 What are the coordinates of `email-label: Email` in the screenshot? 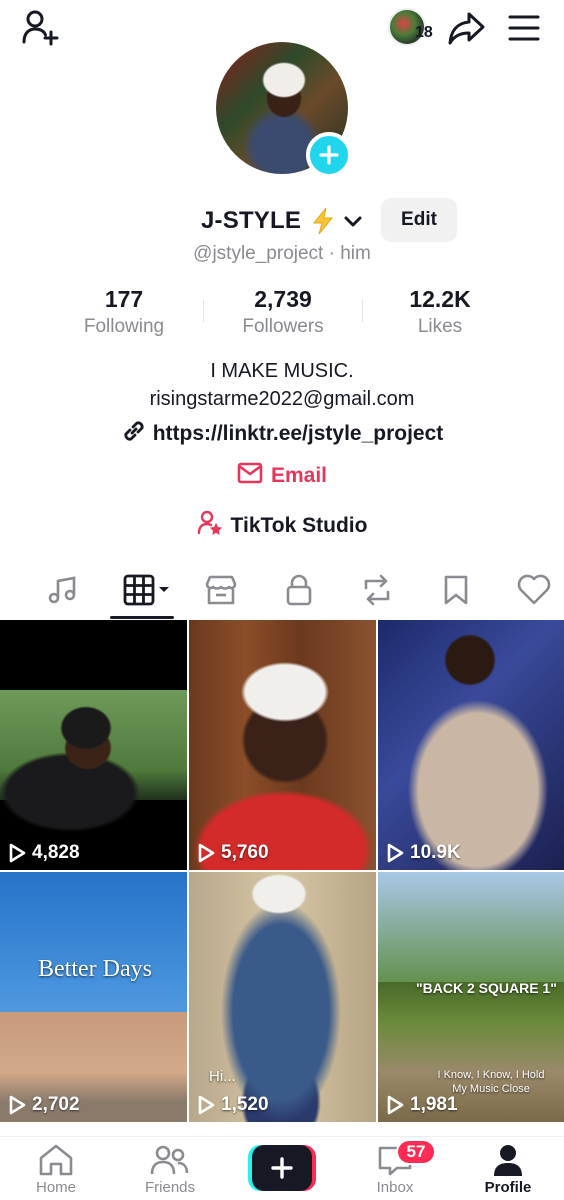 It's located at (299, 475).